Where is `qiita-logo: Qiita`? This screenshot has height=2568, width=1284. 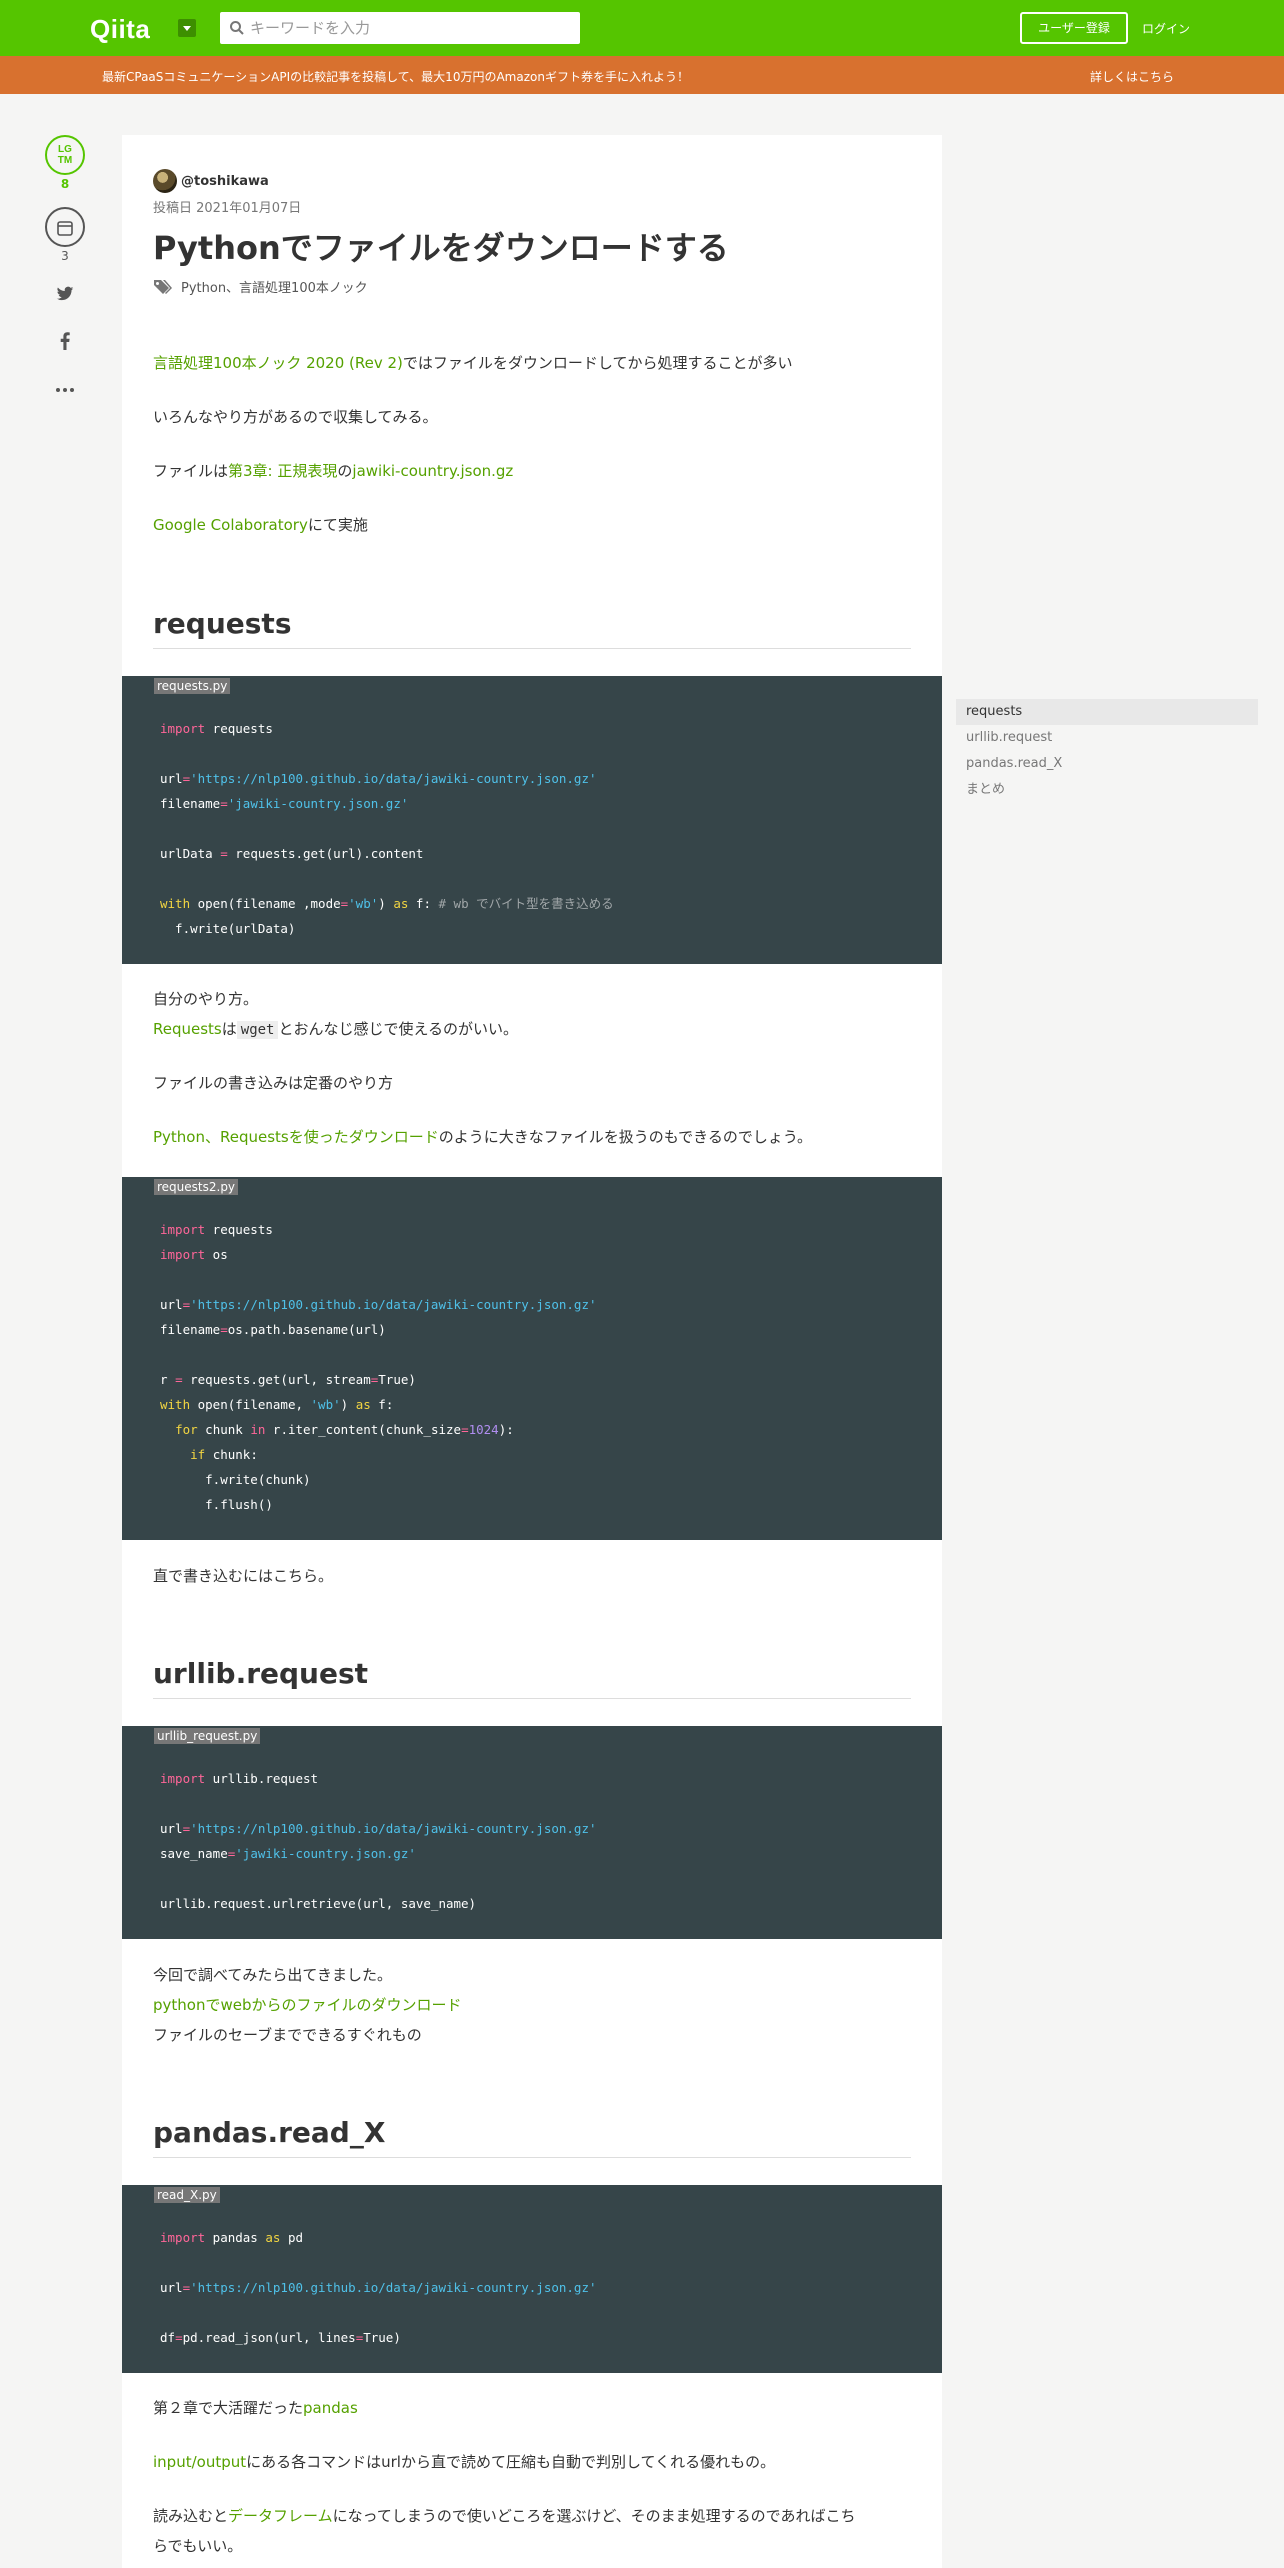
qiita-logo: Qiita is located at coordinates (120, 29).